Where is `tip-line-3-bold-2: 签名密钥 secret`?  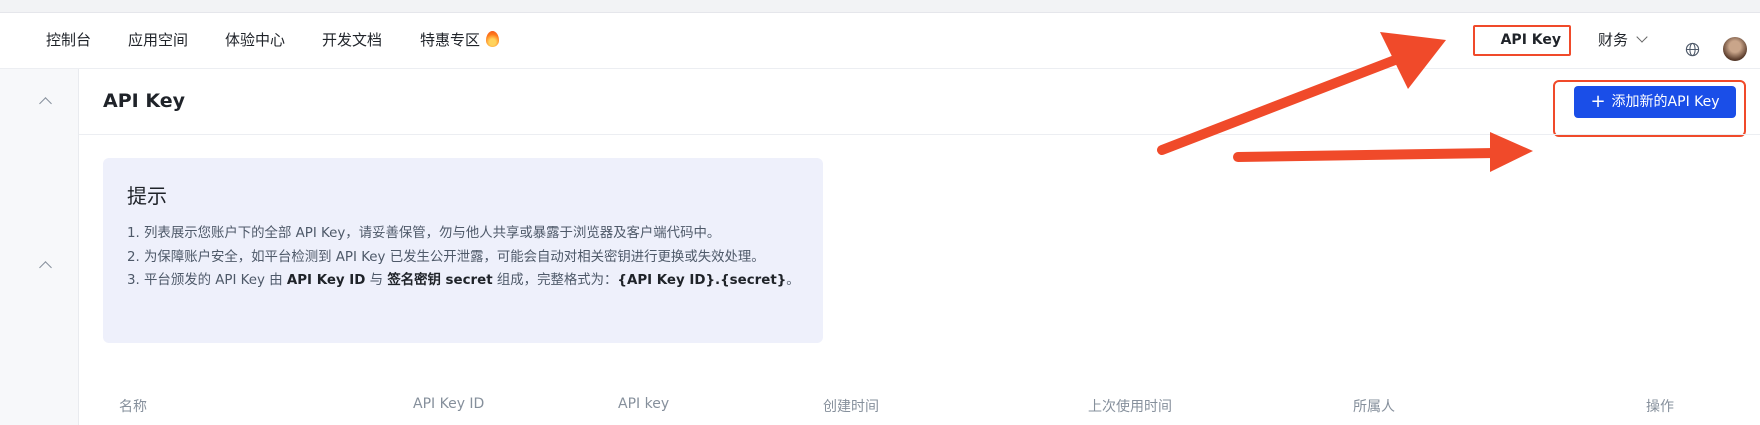
tip-line-3-bold-2: 签名密钥 secret is located at coordinates (440, 280).